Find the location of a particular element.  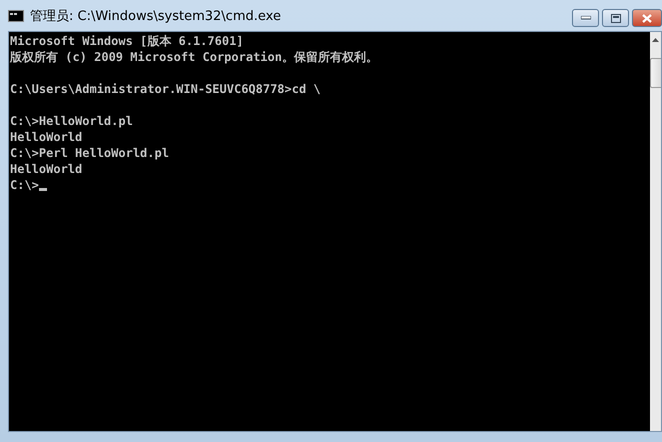

maximize-button is located at coordinates (615, 18).